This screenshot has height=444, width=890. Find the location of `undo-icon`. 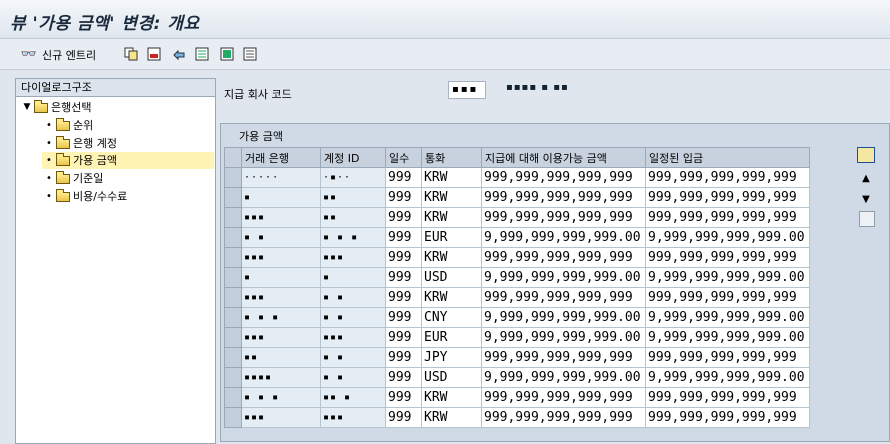

undo-icon is located at coordinates (179, 54).